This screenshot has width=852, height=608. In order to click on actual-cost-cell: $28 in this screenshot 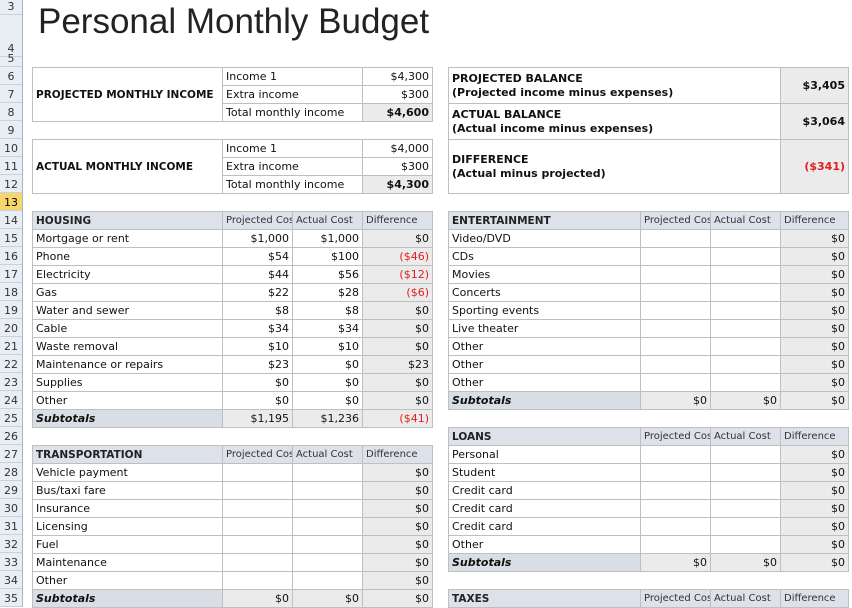, I will do `click(327, 292)`.